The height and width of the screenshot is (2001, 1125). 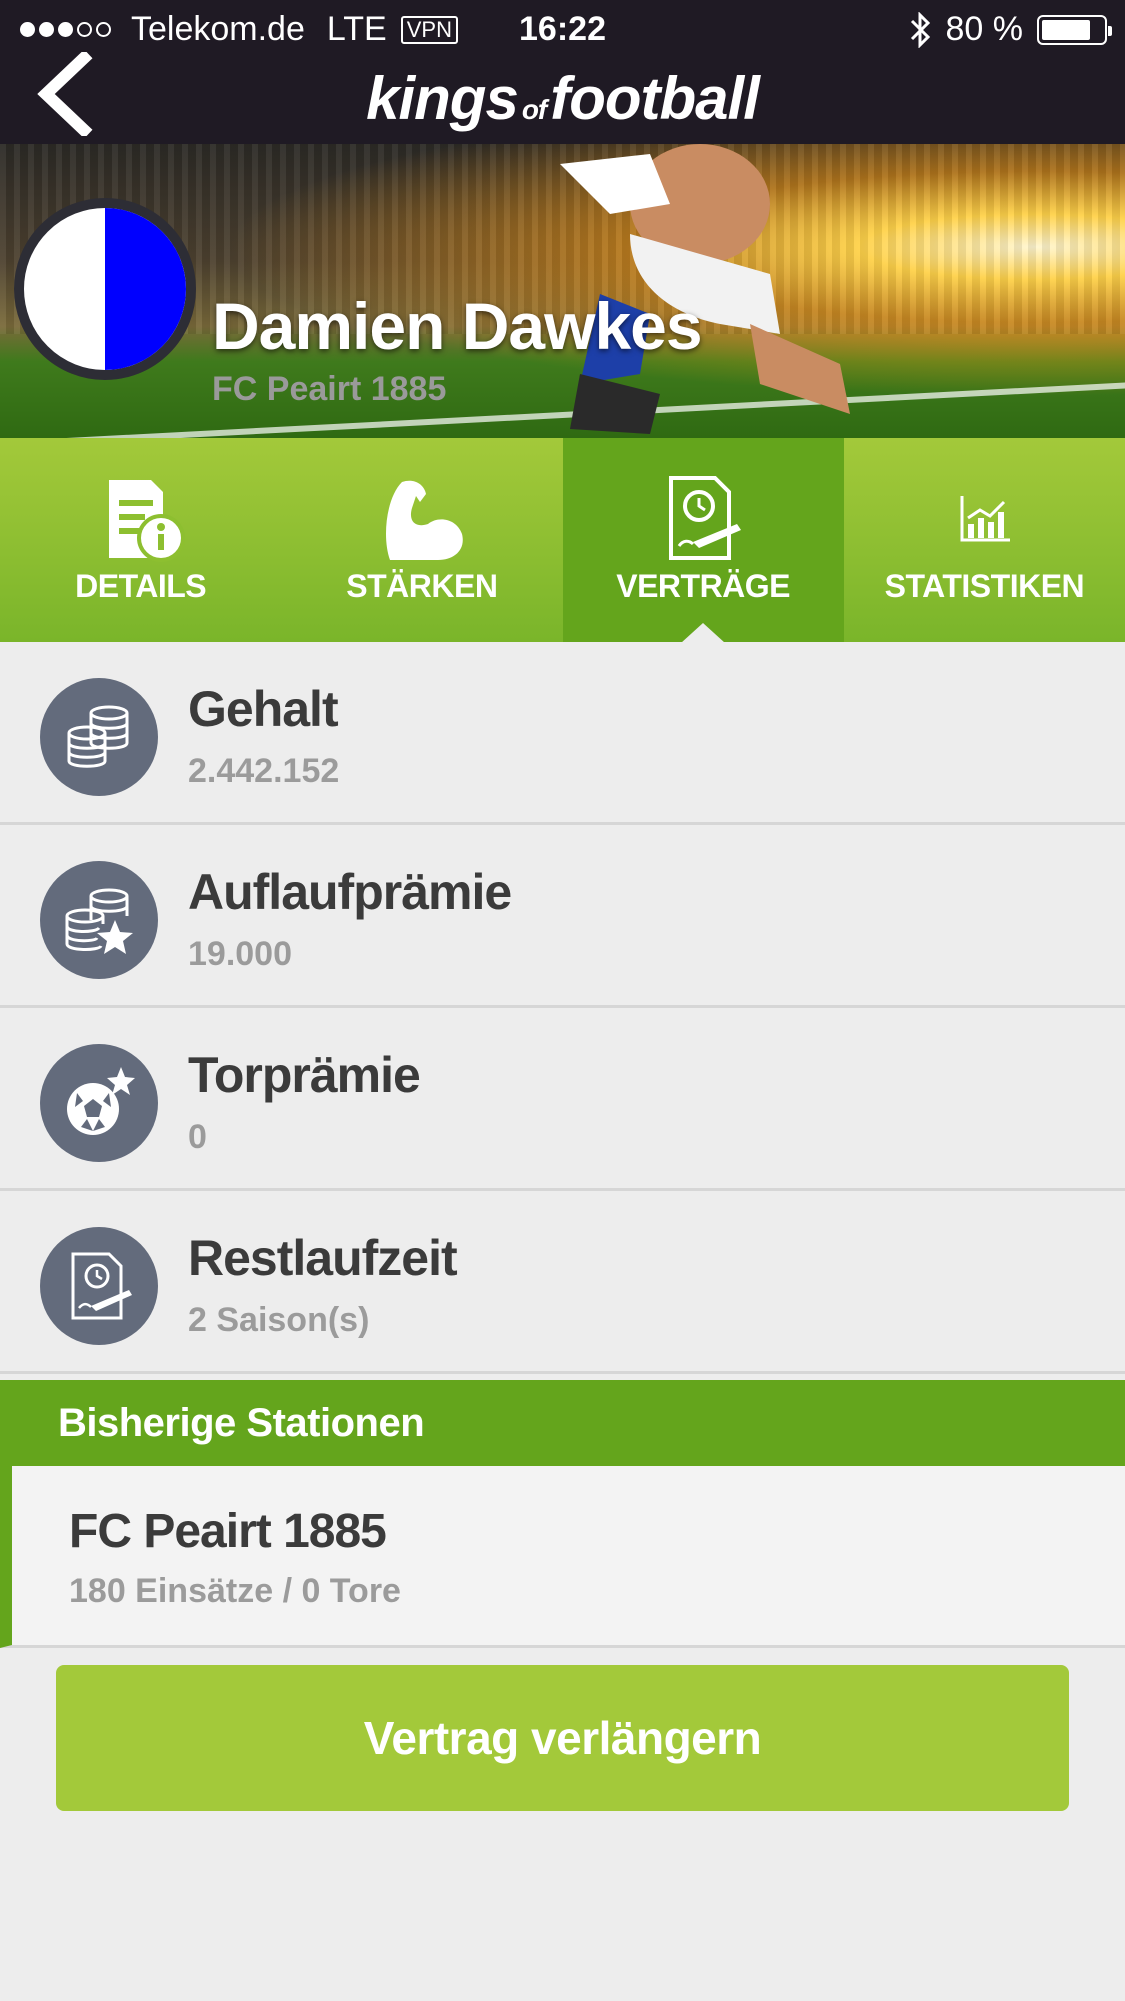 What do you see at coordinates (99, 920) in the screenshot?
I see `coins-star-icon` at bounding box center [99, 920].